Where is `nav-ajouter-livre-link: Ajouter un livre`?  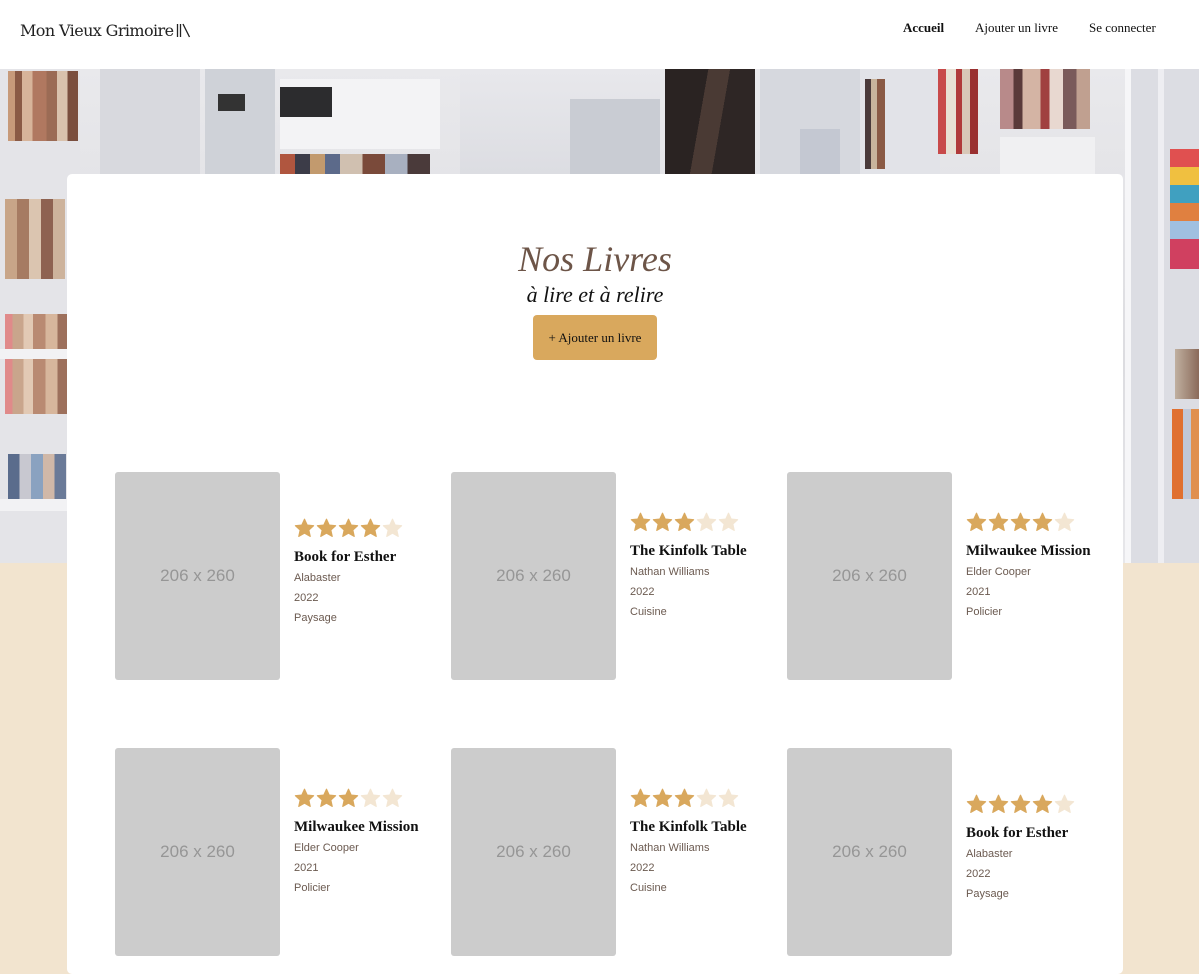
nav-ajouter-livre-link: Ajouter un livre is located at coordinates (1016, 28).